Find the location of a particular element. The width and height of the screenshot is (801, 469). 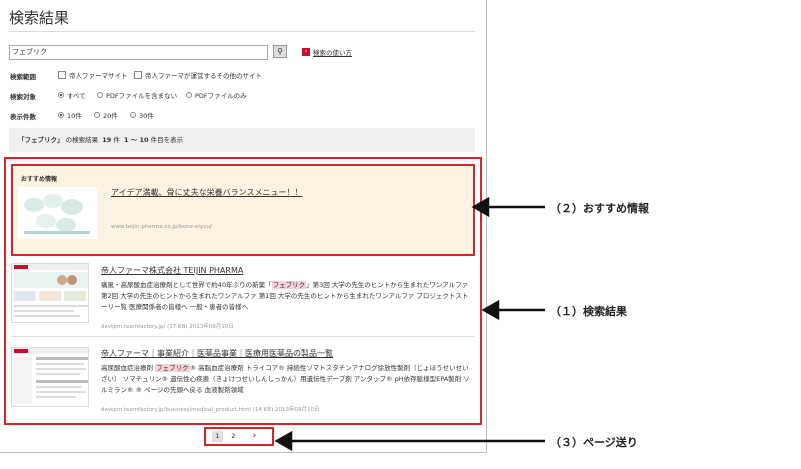

arrow-head-paging is located at coordinates (283, 441).